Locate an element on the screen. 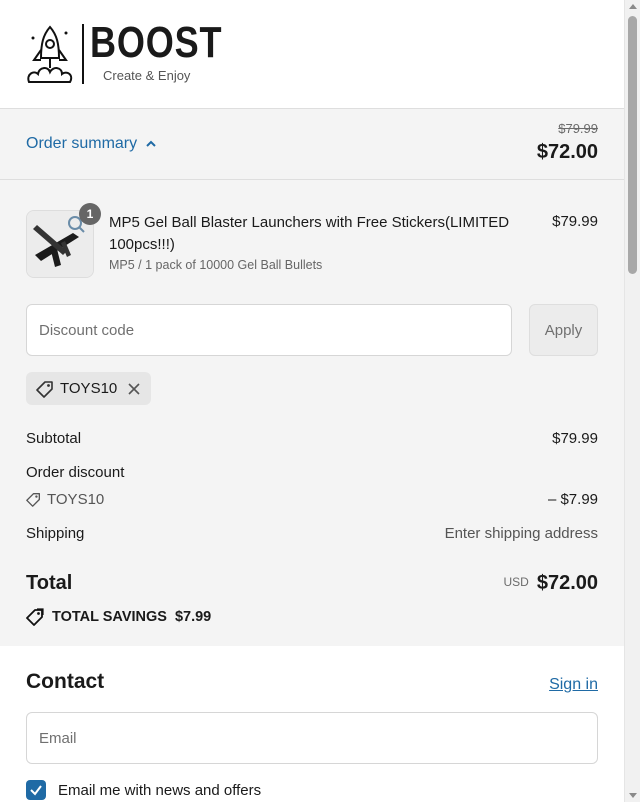  chevron-up-icon is located at coordinates (151, 143).